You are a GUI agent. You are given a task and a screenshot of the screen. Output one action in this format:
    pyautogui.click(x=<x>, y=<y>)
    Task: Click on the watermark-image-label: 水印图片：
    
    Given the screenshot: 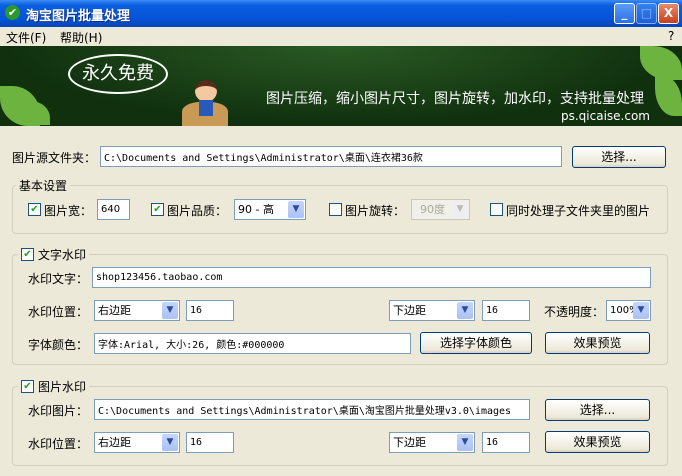 What is the action you would take?
    pyautogui.click(x=58, y=411)
    